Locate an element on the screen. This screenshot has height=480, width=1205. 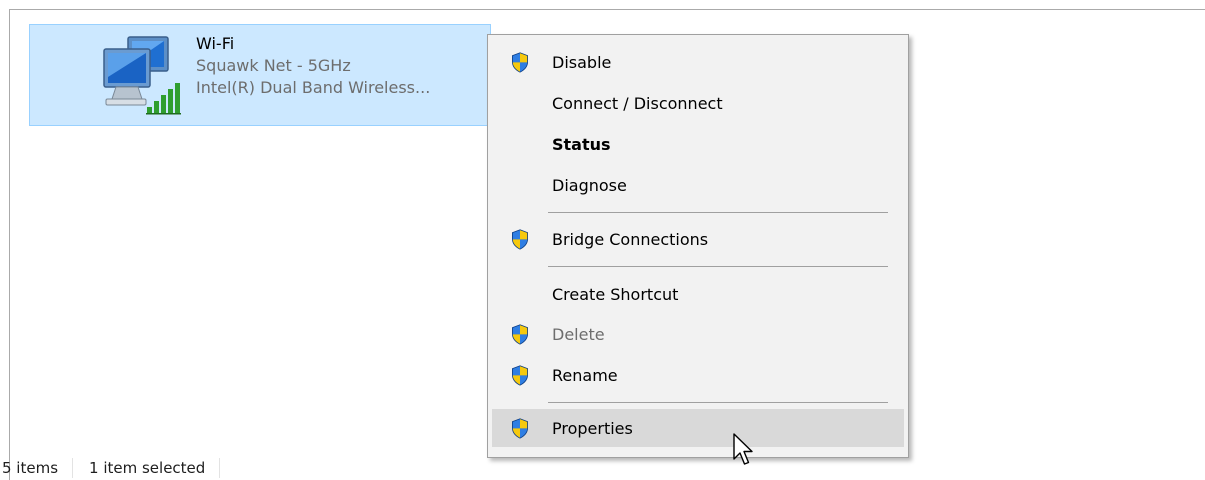
menu-item-diagnose: Diagnose is located at coordinates (698, 185).